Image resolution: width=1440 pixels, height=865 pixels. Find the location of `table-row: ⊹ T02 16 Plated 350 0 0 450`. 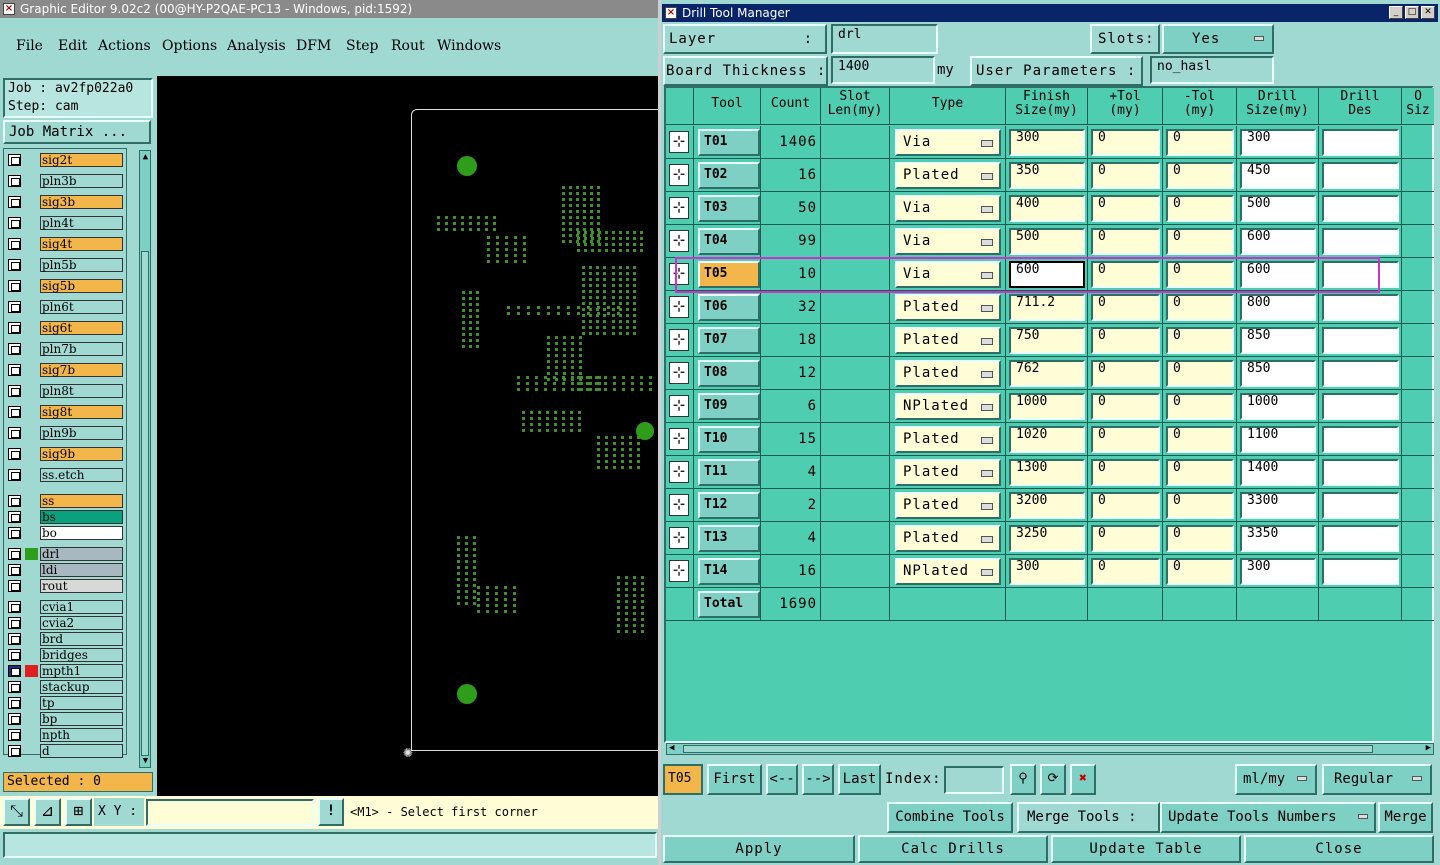

table-row: ⊹ T02 16 Plated 350 0 0 450 is located at coordinates (1050, 175).